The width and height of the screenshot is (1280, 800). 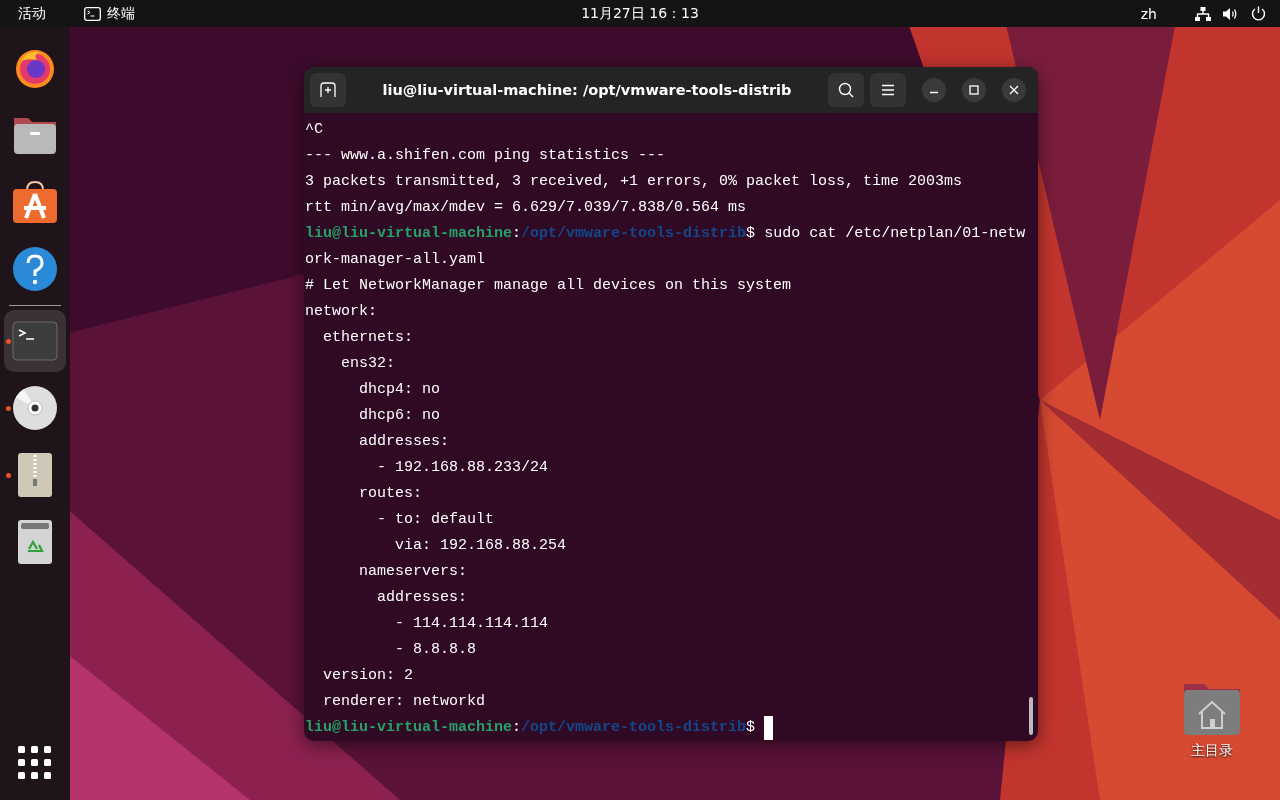 What do you see at coordinates (35, 763) in the screenshot?
I see `app-grid-icon` at bounding box center [35, 763].